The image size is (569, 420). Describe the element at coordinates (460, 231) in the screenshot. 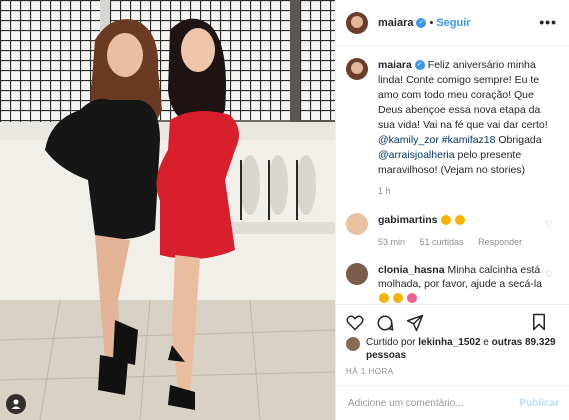

I see `comment-body: gabimartins 53 min 51 curtidas Responder` at that location.